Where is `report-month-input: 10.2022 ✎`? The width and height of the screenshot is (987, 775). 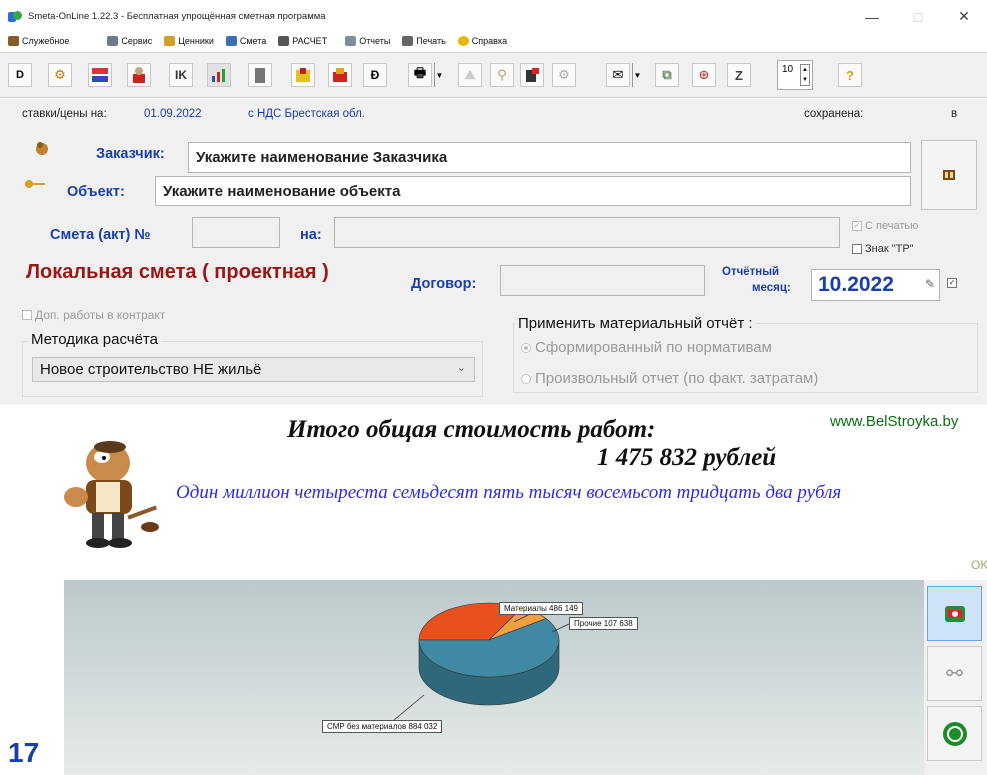
report-month-input: 10.2022 ✎ is located at coordinates (875, 285).